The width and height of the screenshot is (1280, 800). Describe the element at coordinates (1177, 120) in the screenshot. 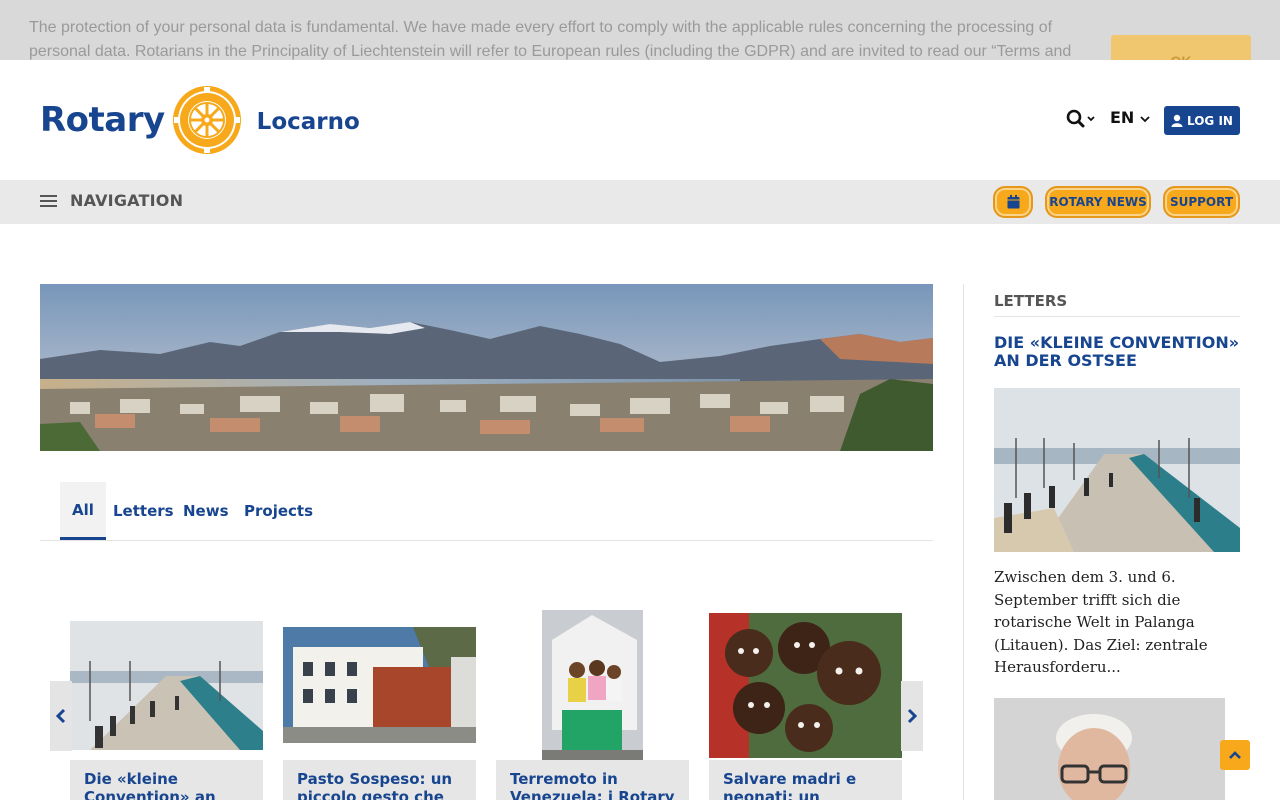

I see `user-icon` at that location.